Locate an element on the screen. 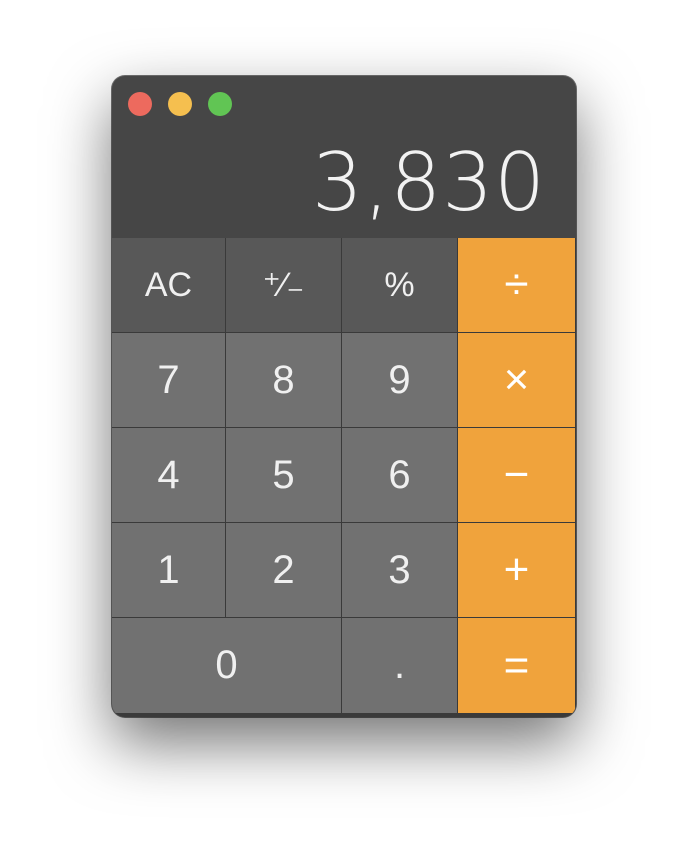 Image resolution: width=688 pixels, height=866 pixels. percent-button: % is located at coordinates (399, 285).